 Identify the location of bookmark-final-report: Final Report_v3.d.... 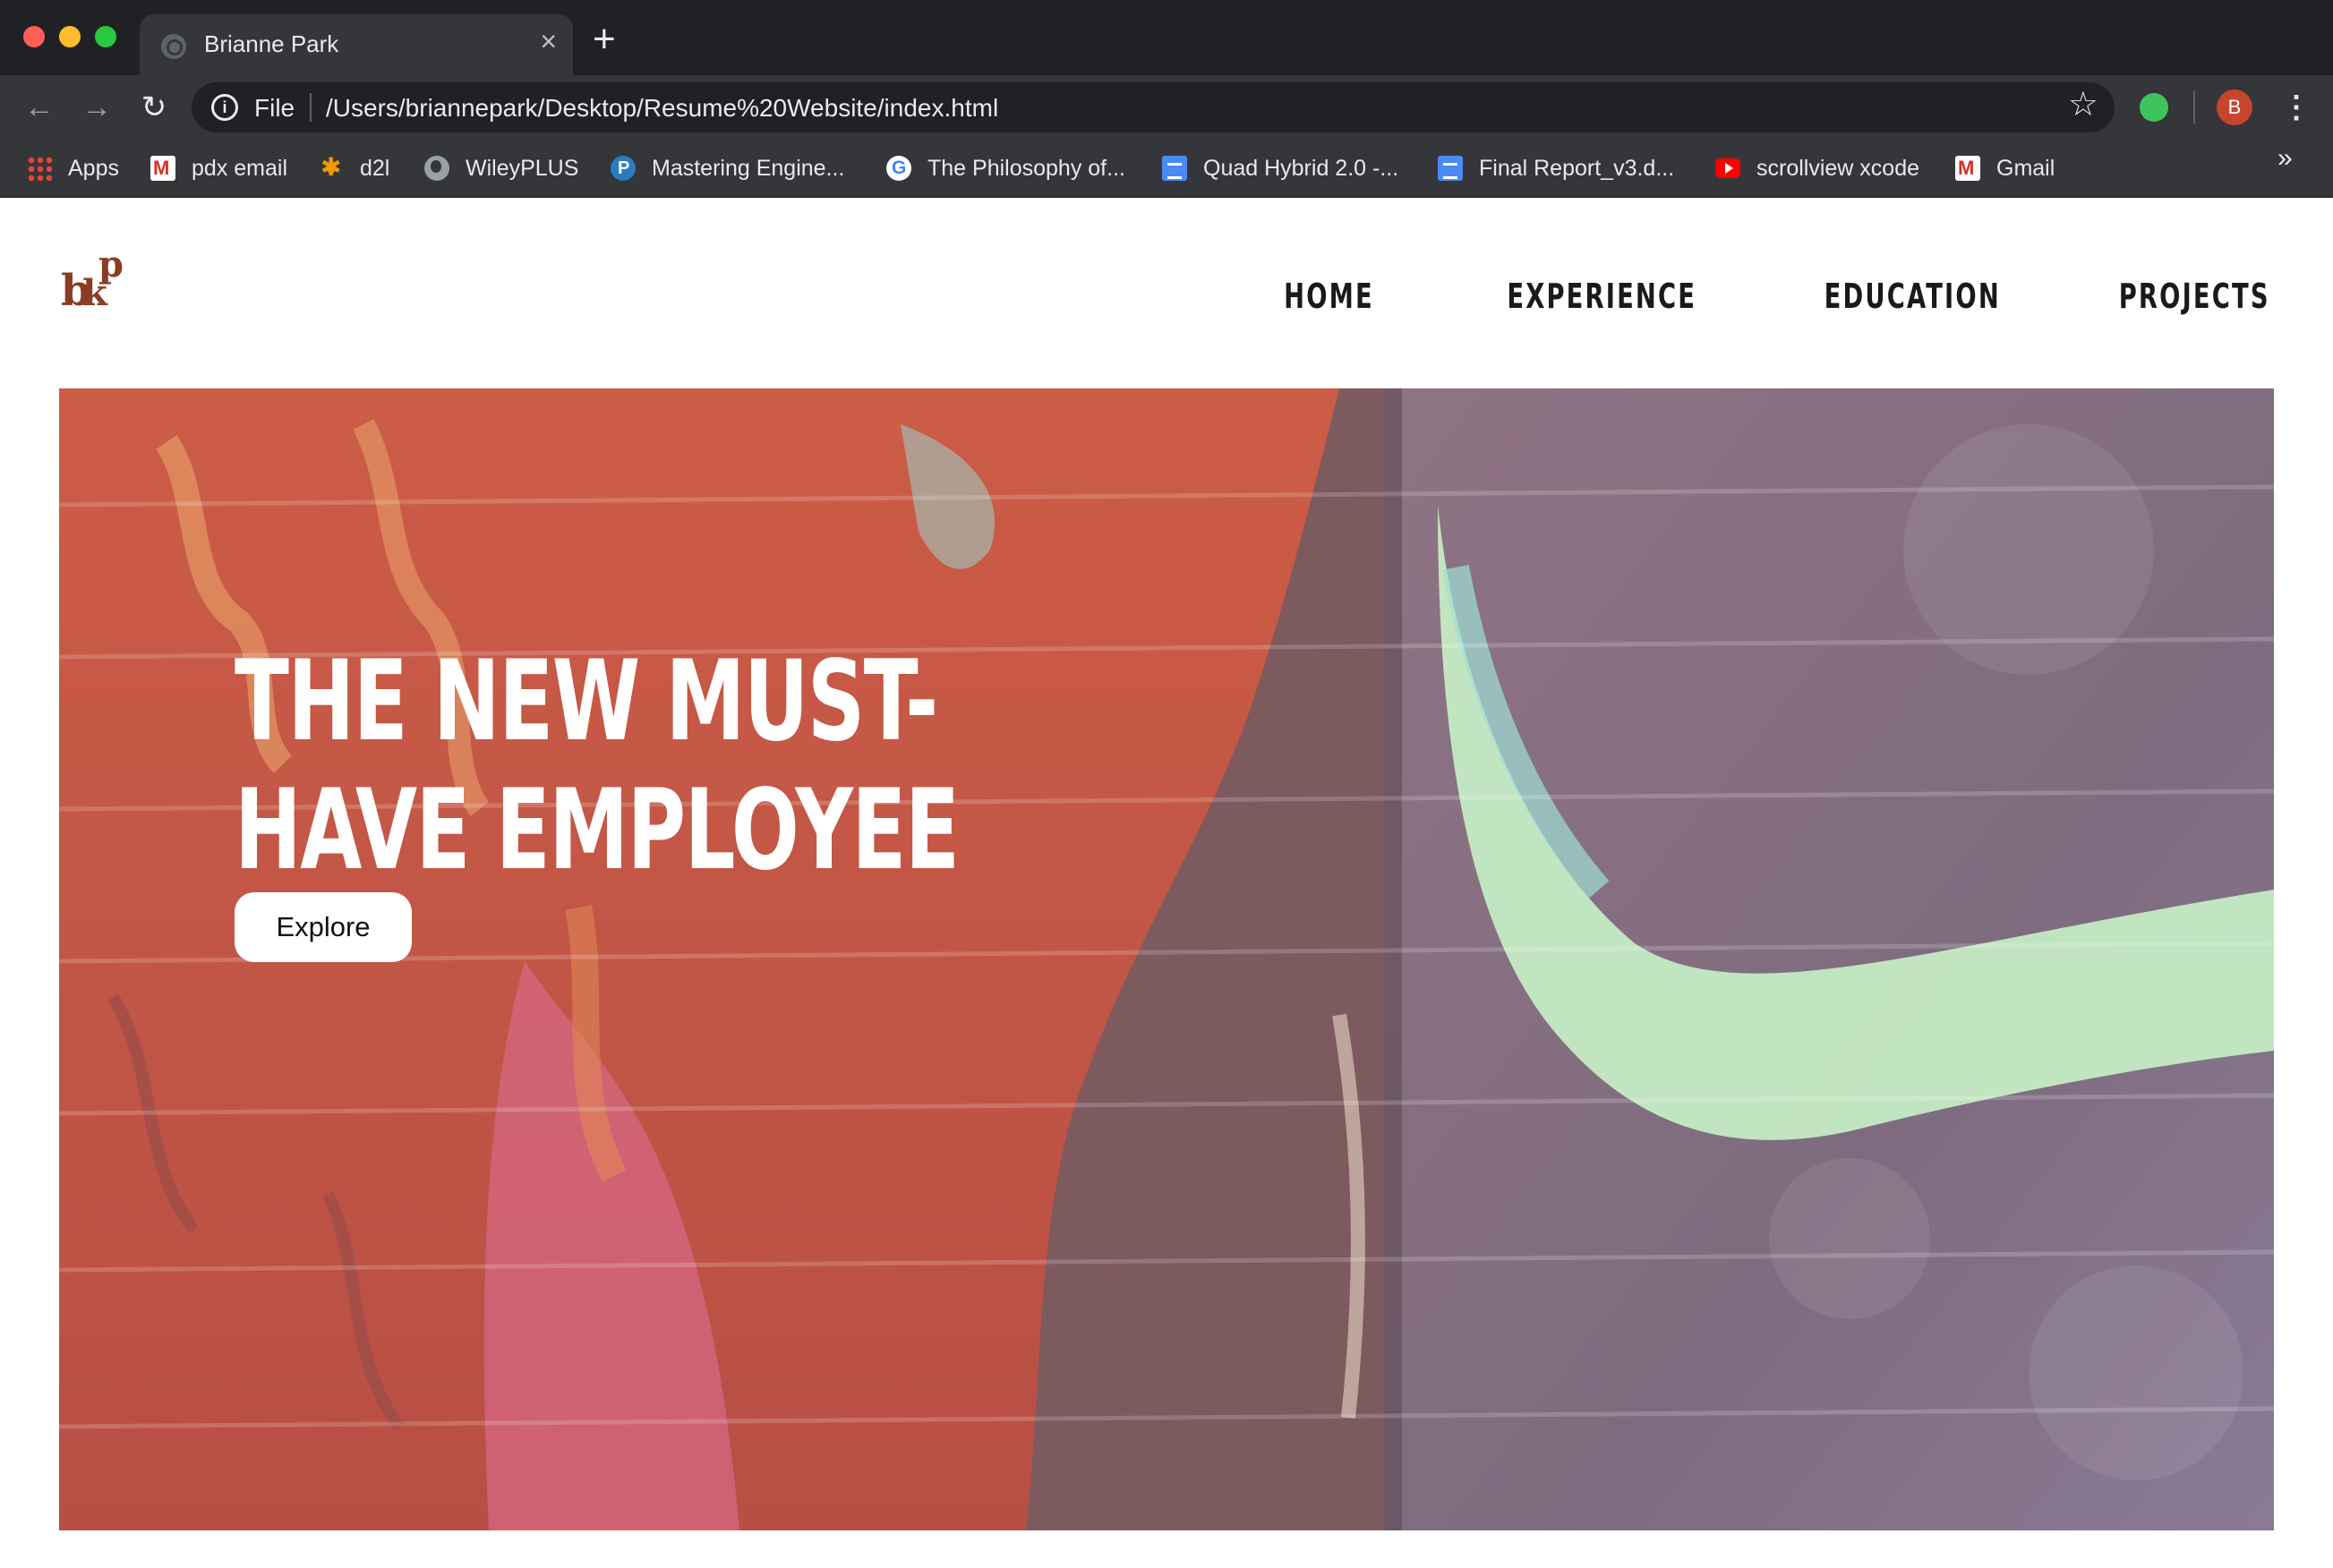
(1556, 168).